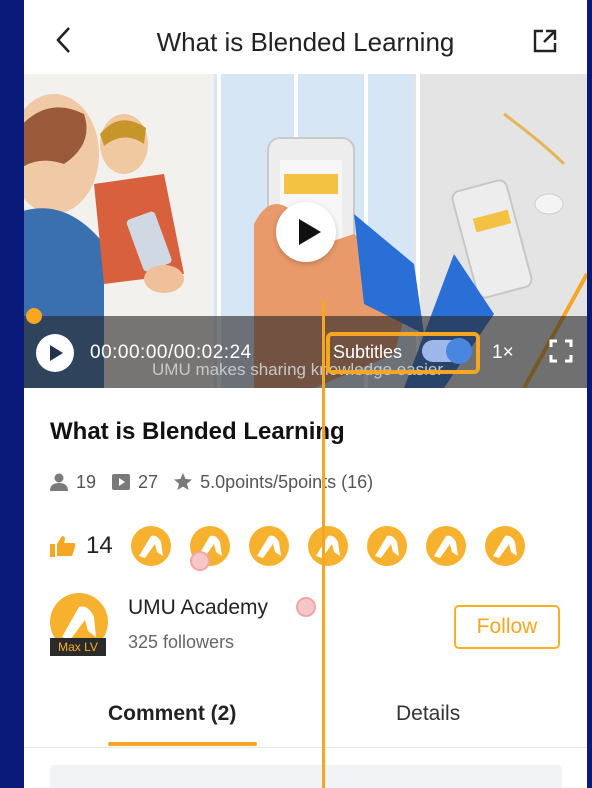 This screenshot has width=592, height=788. What do you see at coordinates (172, 714) in the screenshot?
I see `tab-comment: Comment (2)` at bounding box center [172, 714].